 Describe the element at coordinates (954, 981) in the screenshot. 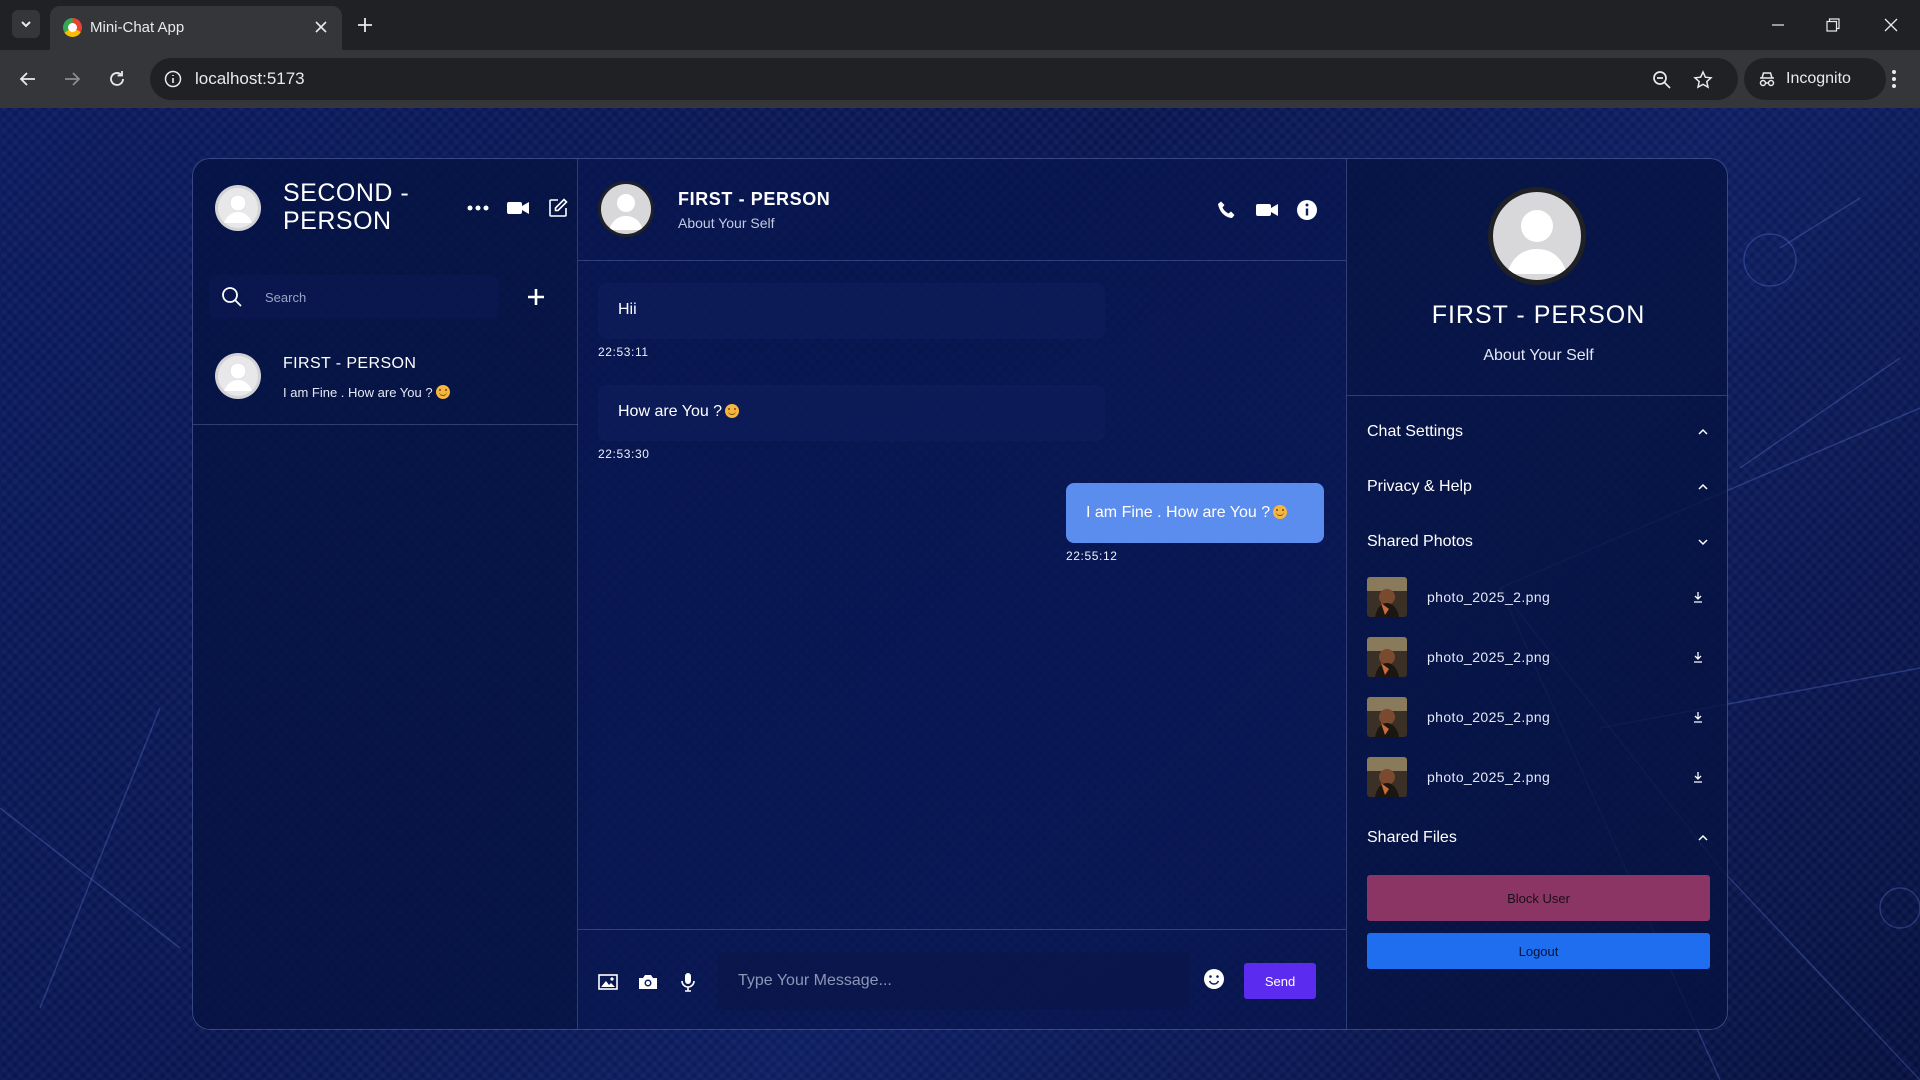

I see `message-input` at that location.